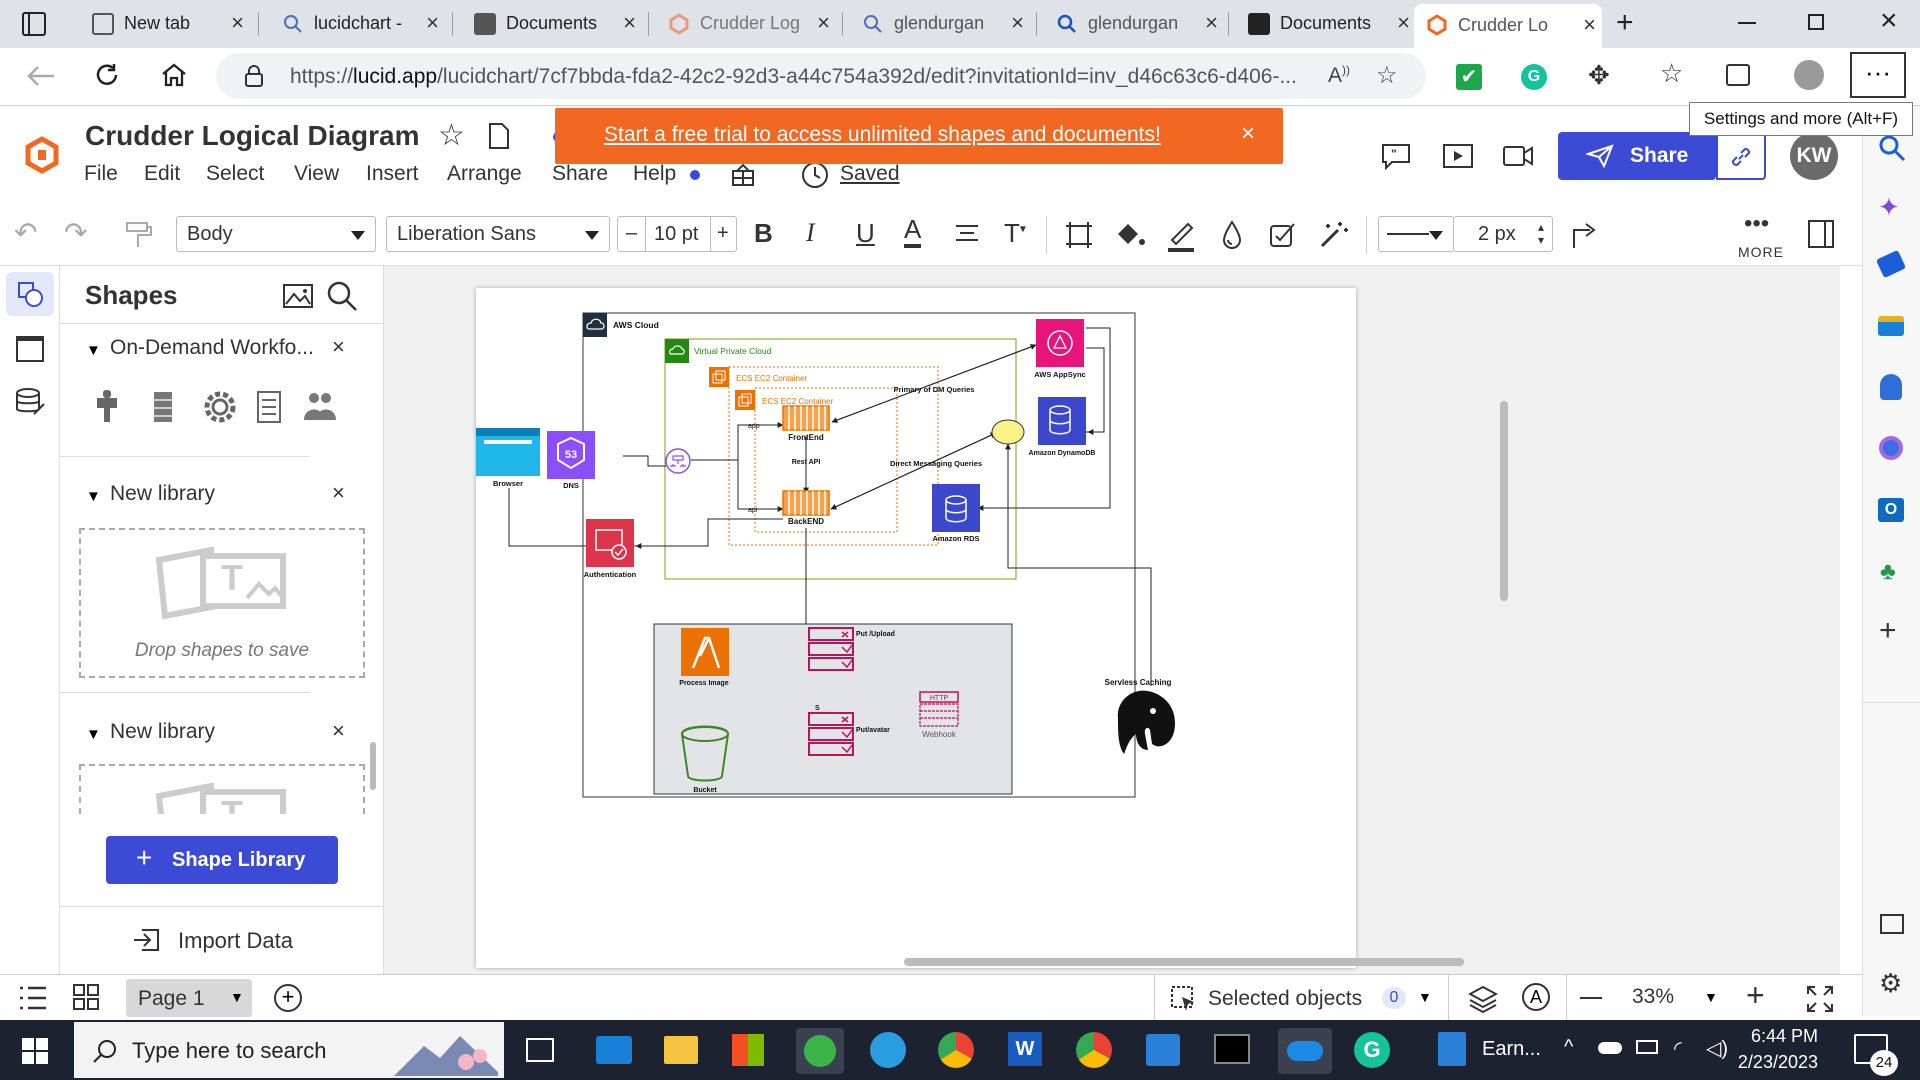 This screenshot has width=1920, height=1080. What do you see at coordinates (678, 461) in the screenshot?
I see `load-balancer-node` at bounding box center [678, 461].